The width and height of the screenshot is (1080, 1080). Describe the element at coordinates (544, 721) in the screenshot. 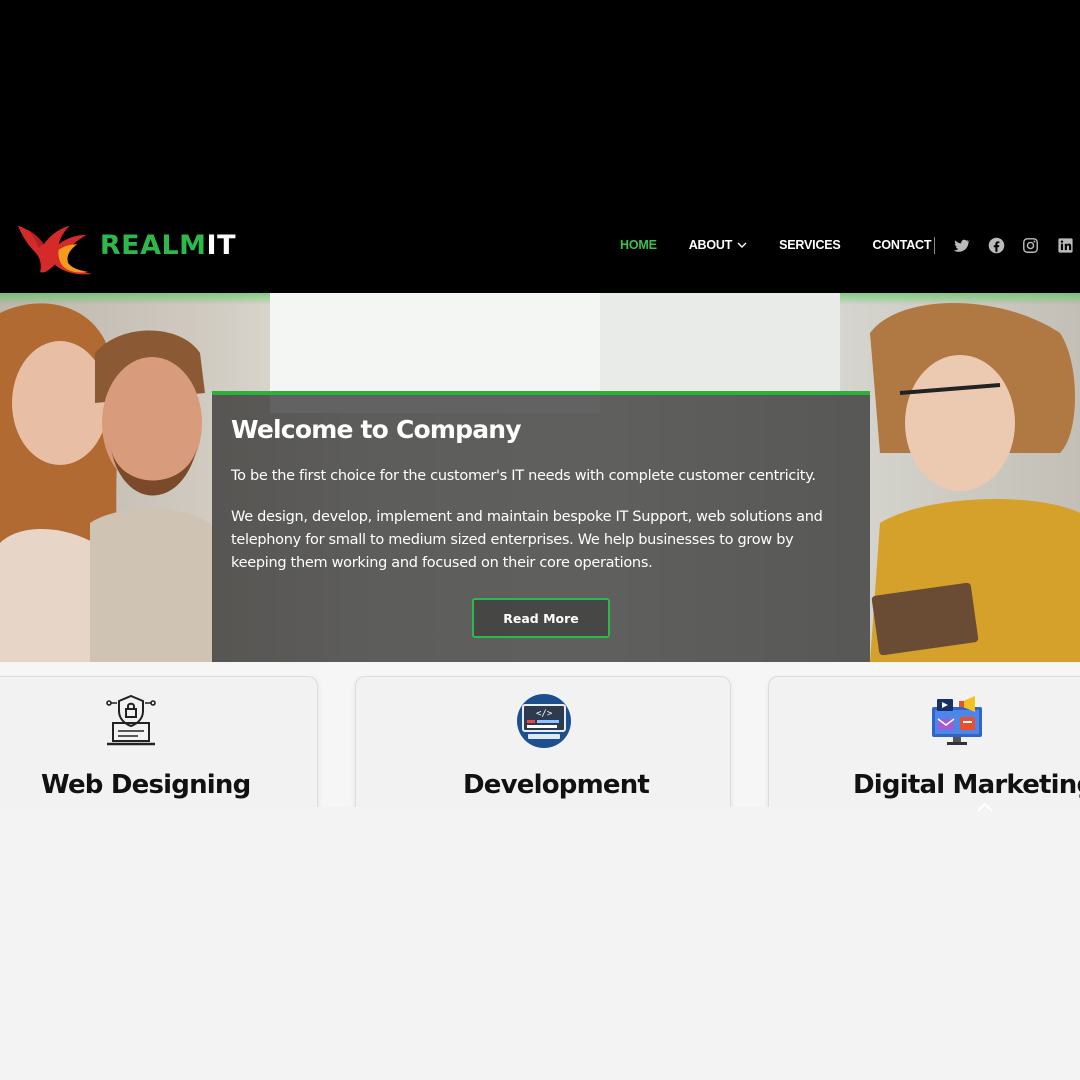

I see `code-monitor-icon: </>` at that location.